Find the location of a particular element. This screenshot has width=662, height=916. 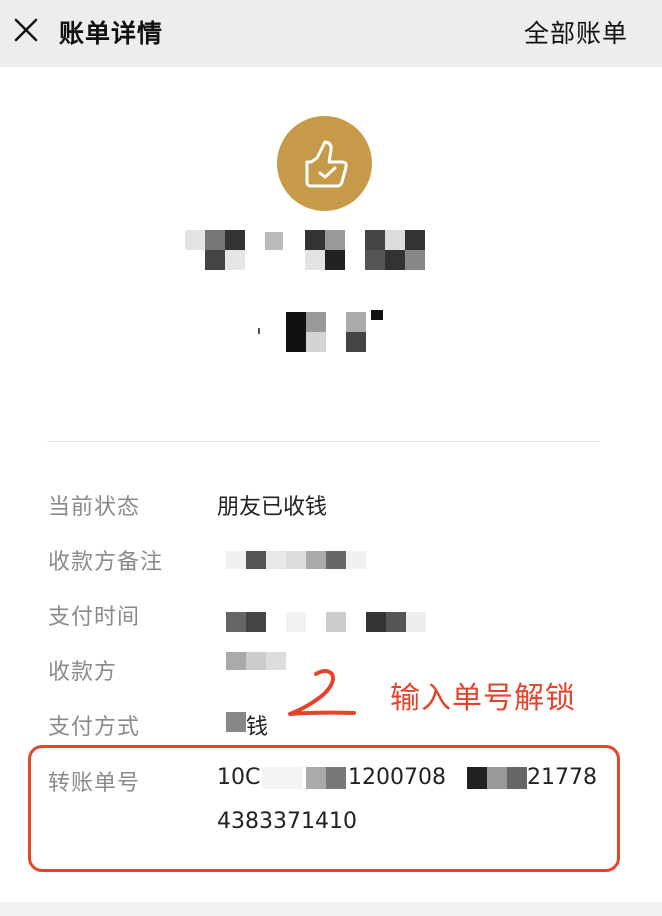

divider is located at coordinates (323, 441).